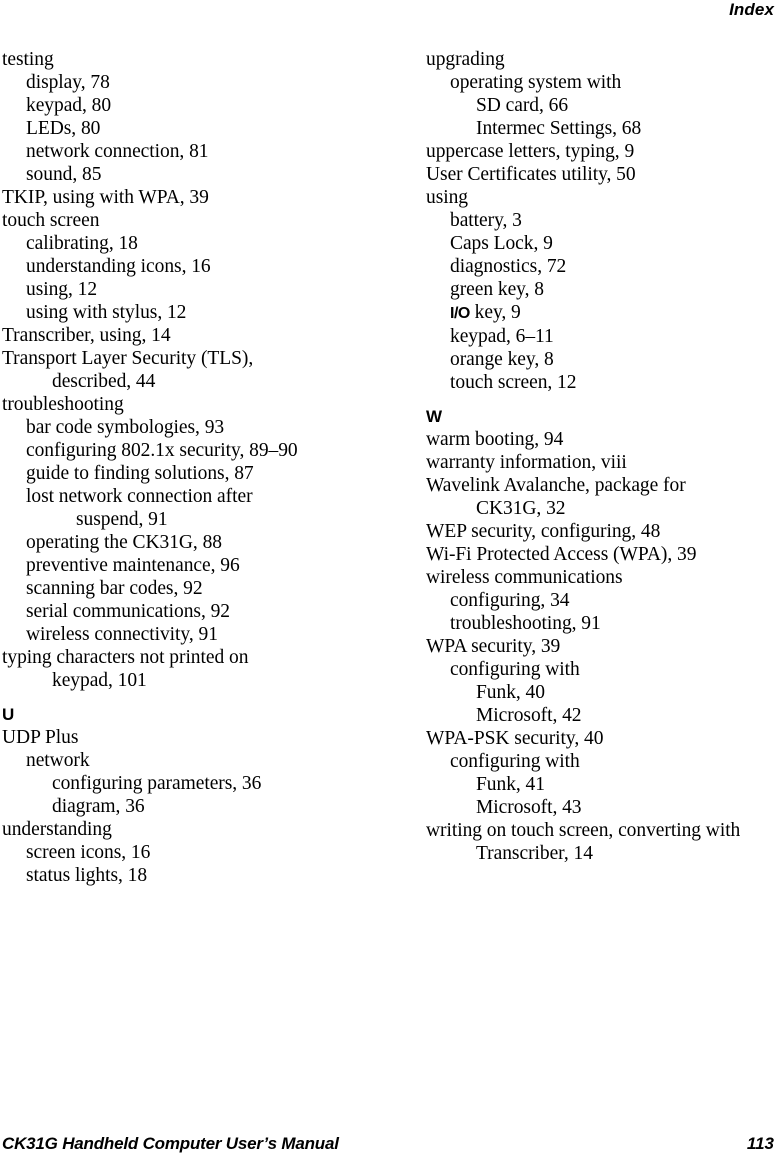  What do you see at coordinates (497, 289) in the screenshot?
I see `index-subentry: green key, 8` at bounding box center [497, 289].